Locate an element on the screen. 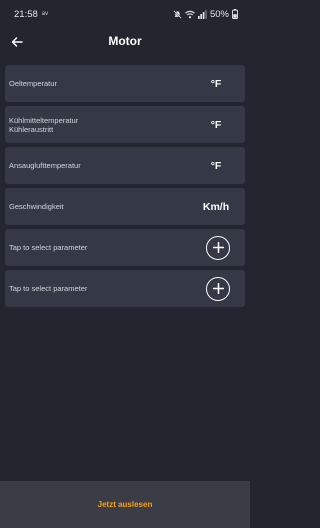 The width and height of the screenshot is (320, 528). status-left: 21:58 av is located at coordinates (31, 14).